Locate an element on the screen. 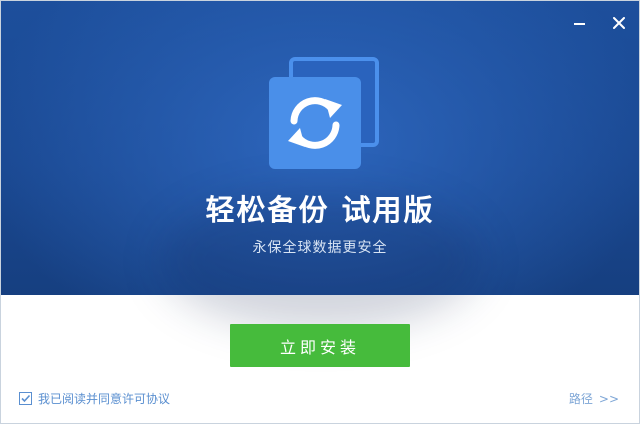  close-button is located at coordinates (619, 23).